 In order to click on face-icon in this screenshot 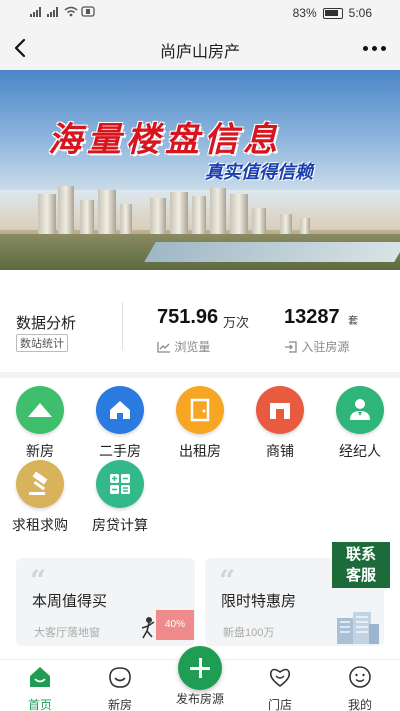, I will do `click(360, 677)`.